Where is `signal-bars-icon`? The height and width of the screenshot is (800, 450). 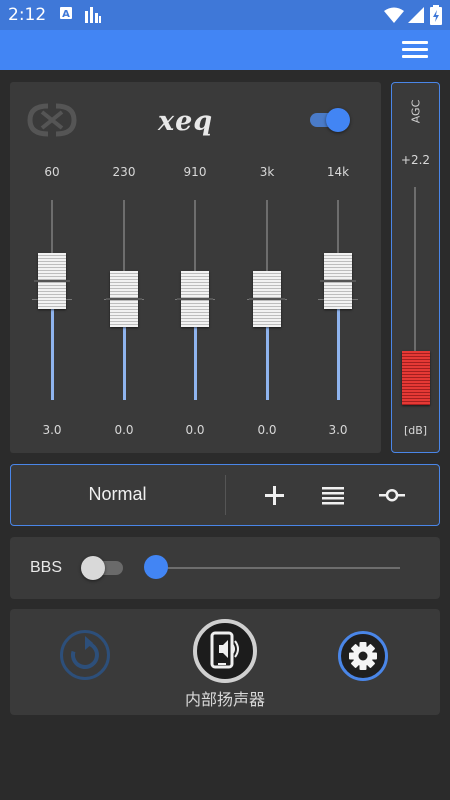 signal-bars-icon is located at coordinates (93, 15).